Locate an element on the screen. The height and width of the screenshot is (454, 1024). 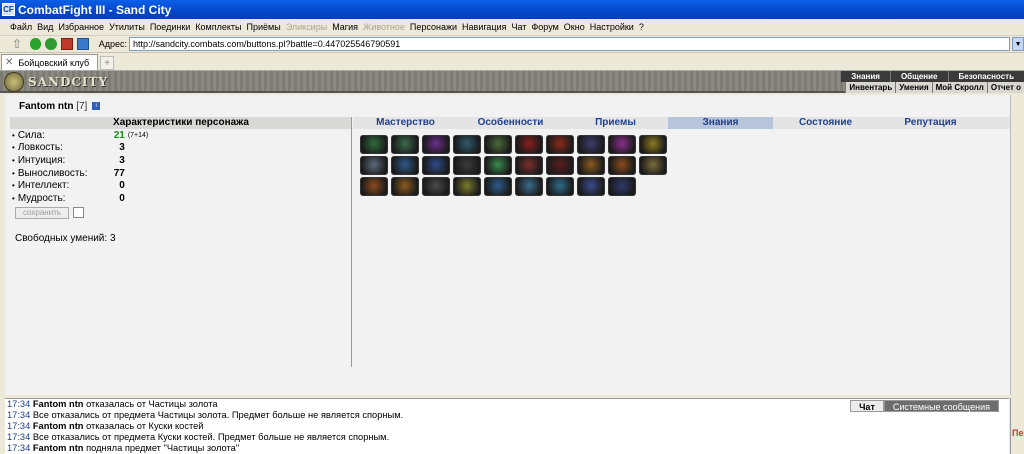
skill-tab: Особенности is located at coordinates (510, 123).